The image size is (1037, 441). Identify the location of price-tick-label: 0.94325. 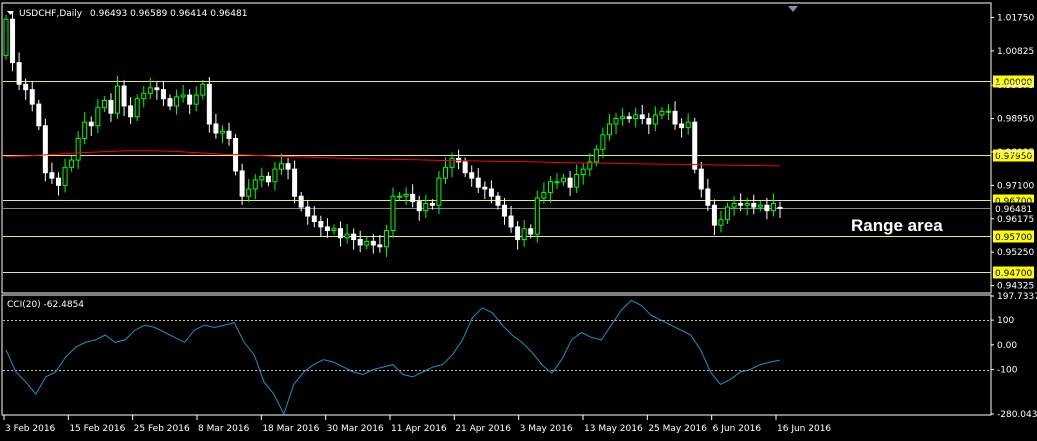
(1015, 287).